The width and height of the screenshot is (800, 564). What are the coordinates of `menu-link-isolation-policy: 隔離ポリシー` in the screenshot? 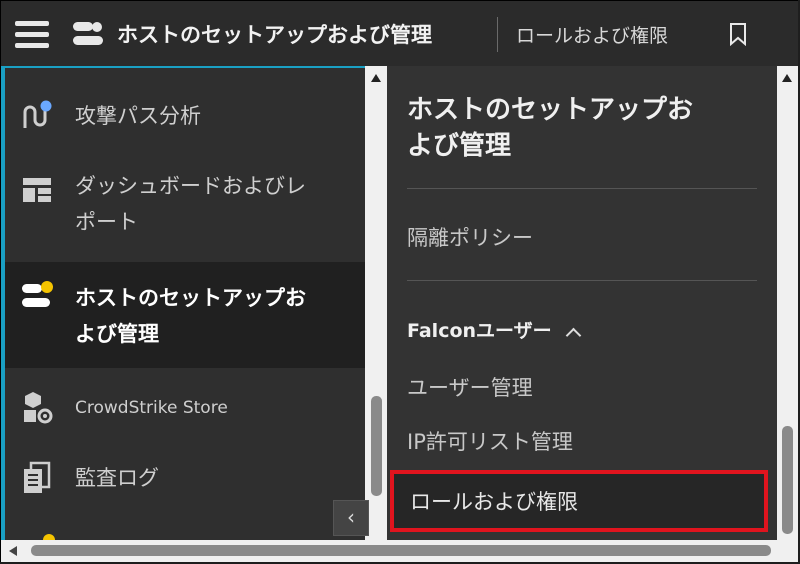 It's located at (470, 237).